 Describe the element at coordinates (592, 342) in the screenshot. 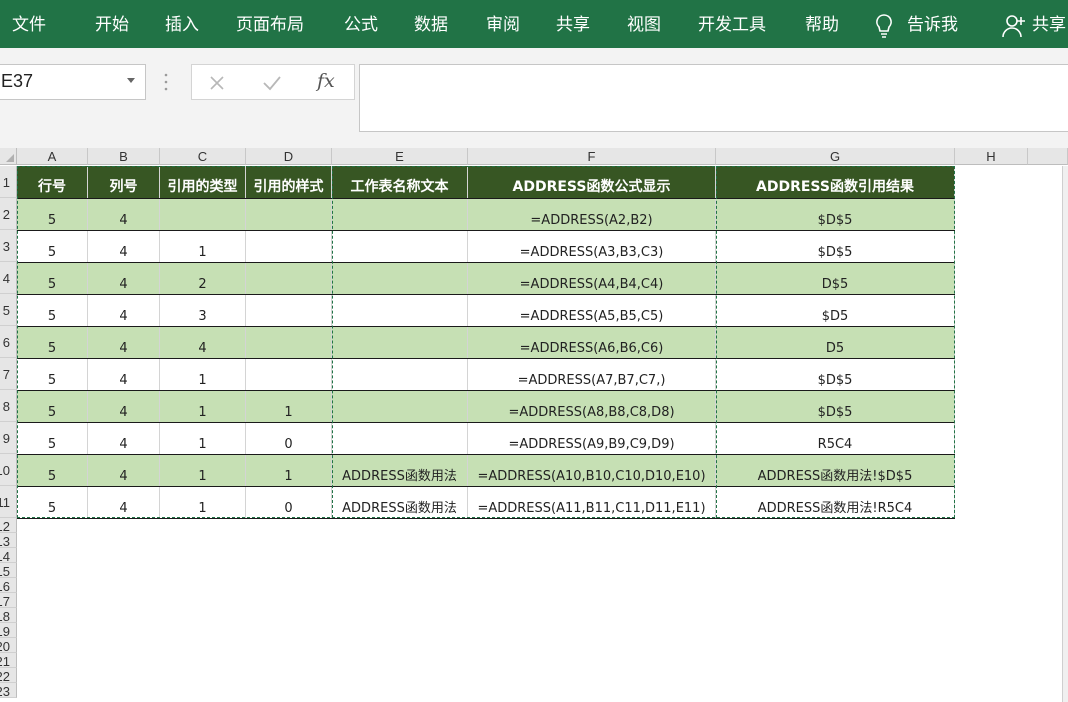

I see `table-cell: =ADDRESS(A6,B6,C6)` at that location.